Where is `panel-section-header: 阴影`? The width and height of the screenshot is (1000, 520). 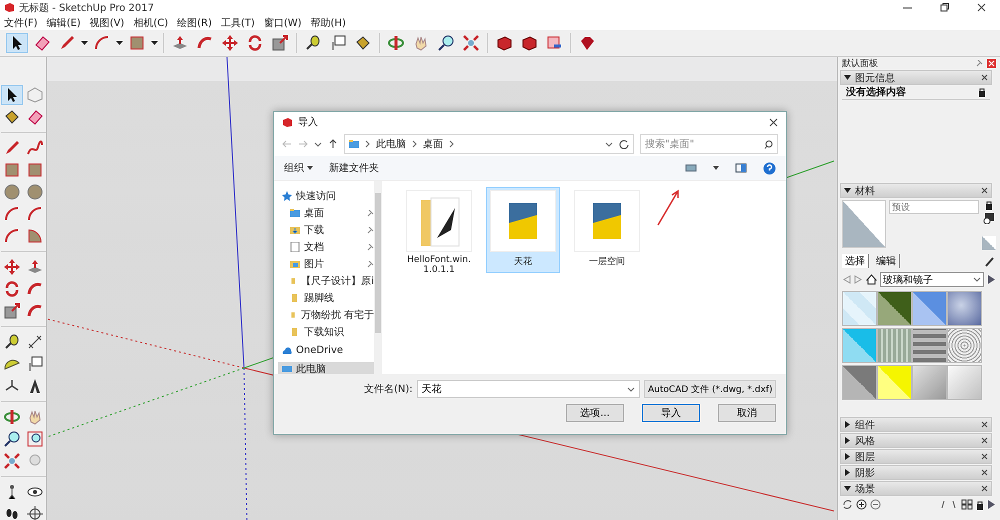 panel-section-header: 阴影 is located at coordinates (916, 472).